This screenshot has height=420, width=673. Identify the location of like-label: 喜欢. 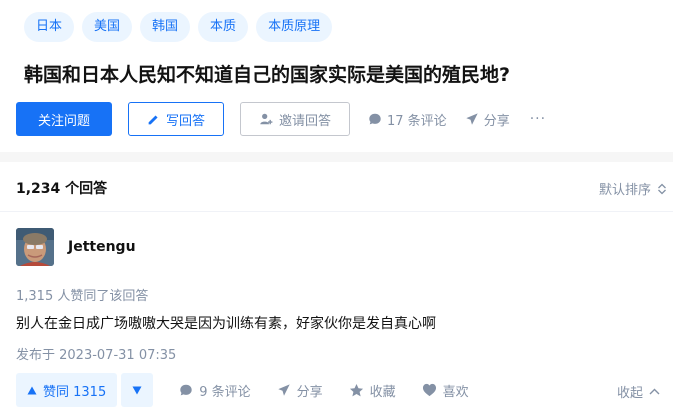
(455, 392).